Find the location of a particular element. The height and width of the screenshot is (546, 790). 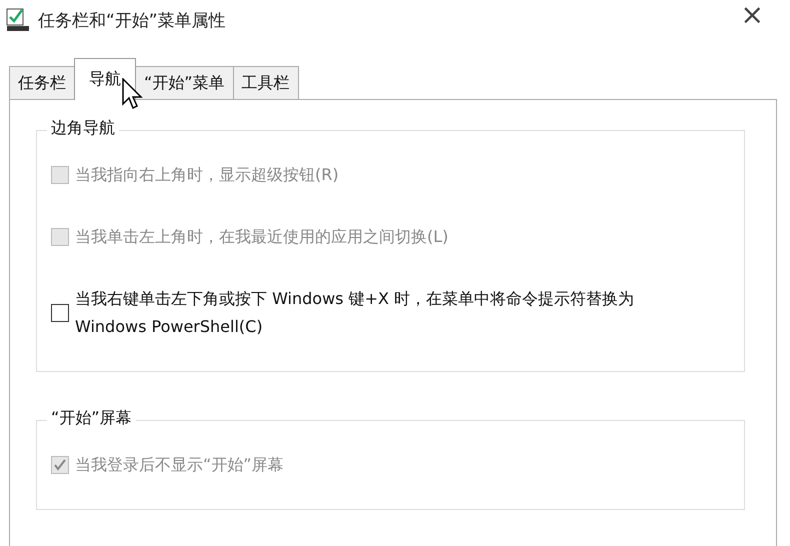

window-title: 任务栏和“开始”菜单属性 is located at coordinates (132, 21).